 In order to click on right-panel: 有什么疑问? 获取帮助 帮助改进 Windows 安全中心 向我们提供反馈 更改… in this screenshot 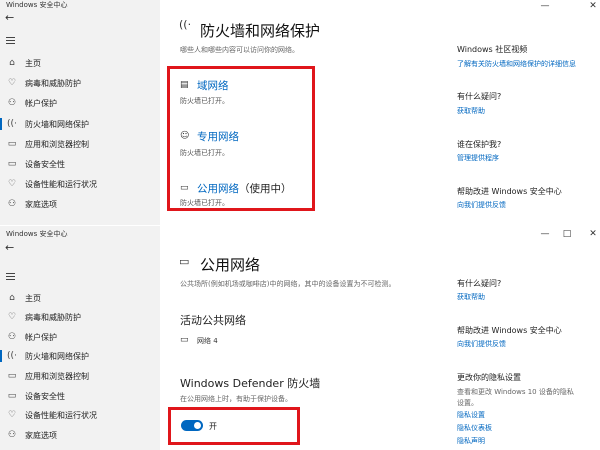, I will do `click(523, 338)`.